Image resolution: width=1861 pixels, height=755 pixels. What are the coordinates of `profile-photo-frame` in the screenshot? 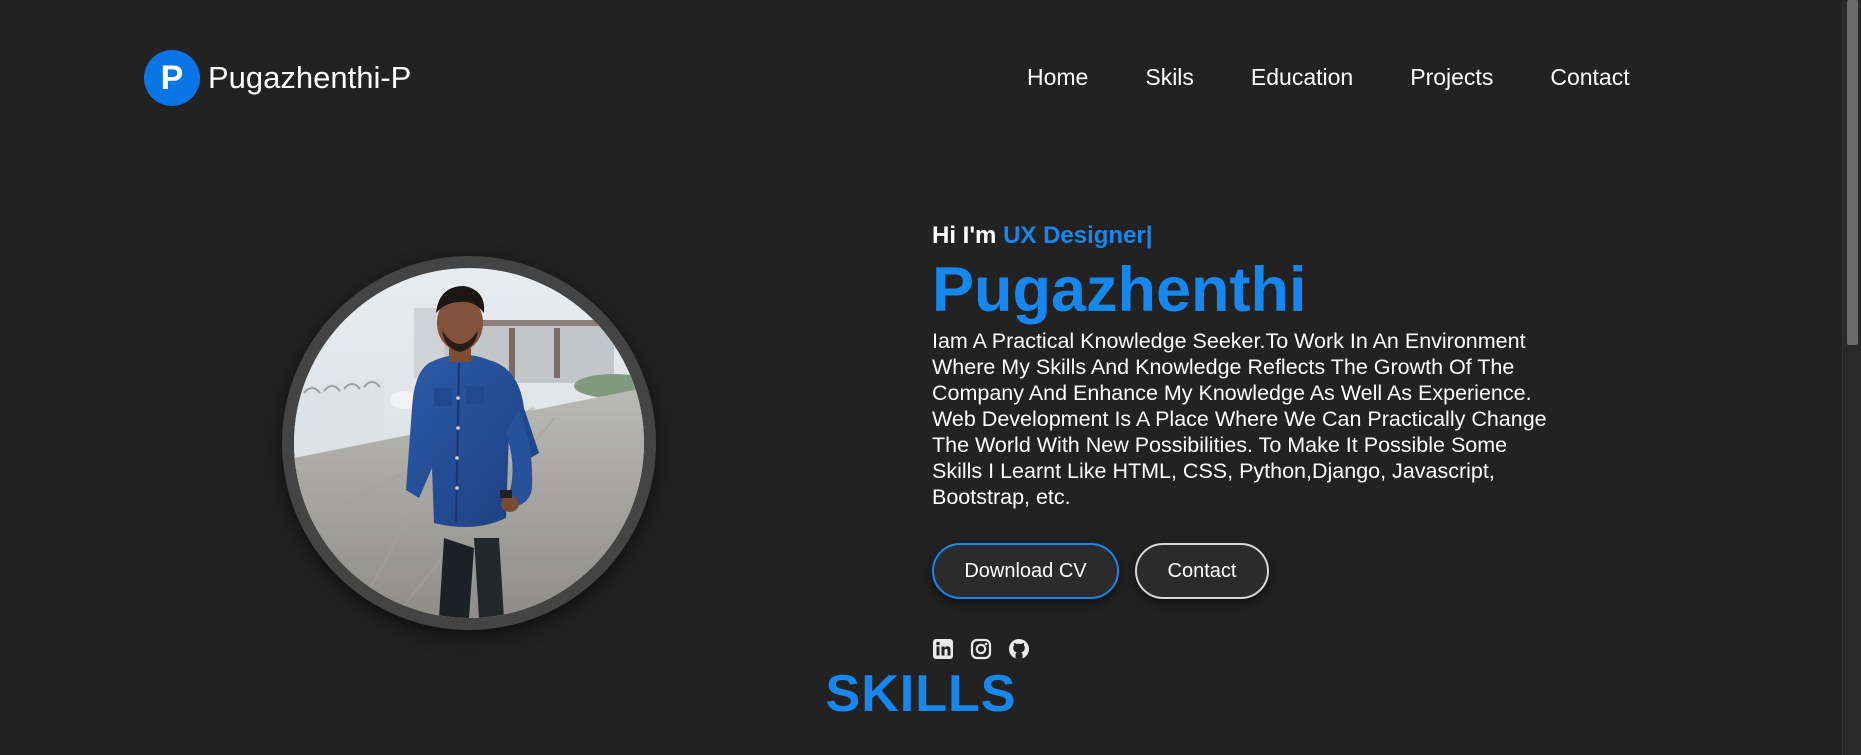 It's located at (469, 443).